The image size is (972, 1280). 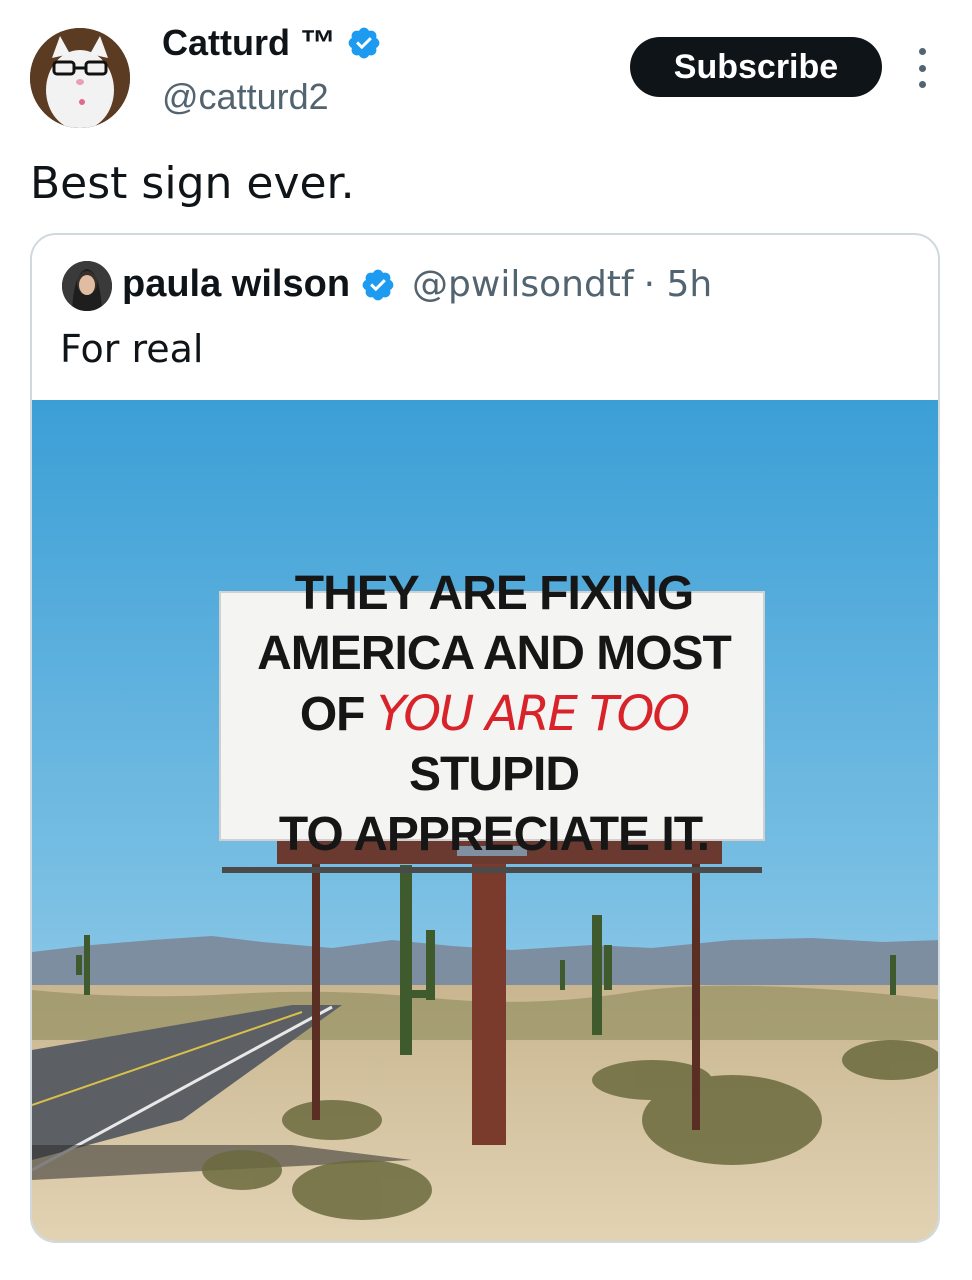 I want to click on author-handle: @catturd2, so click(x=245, y=97).